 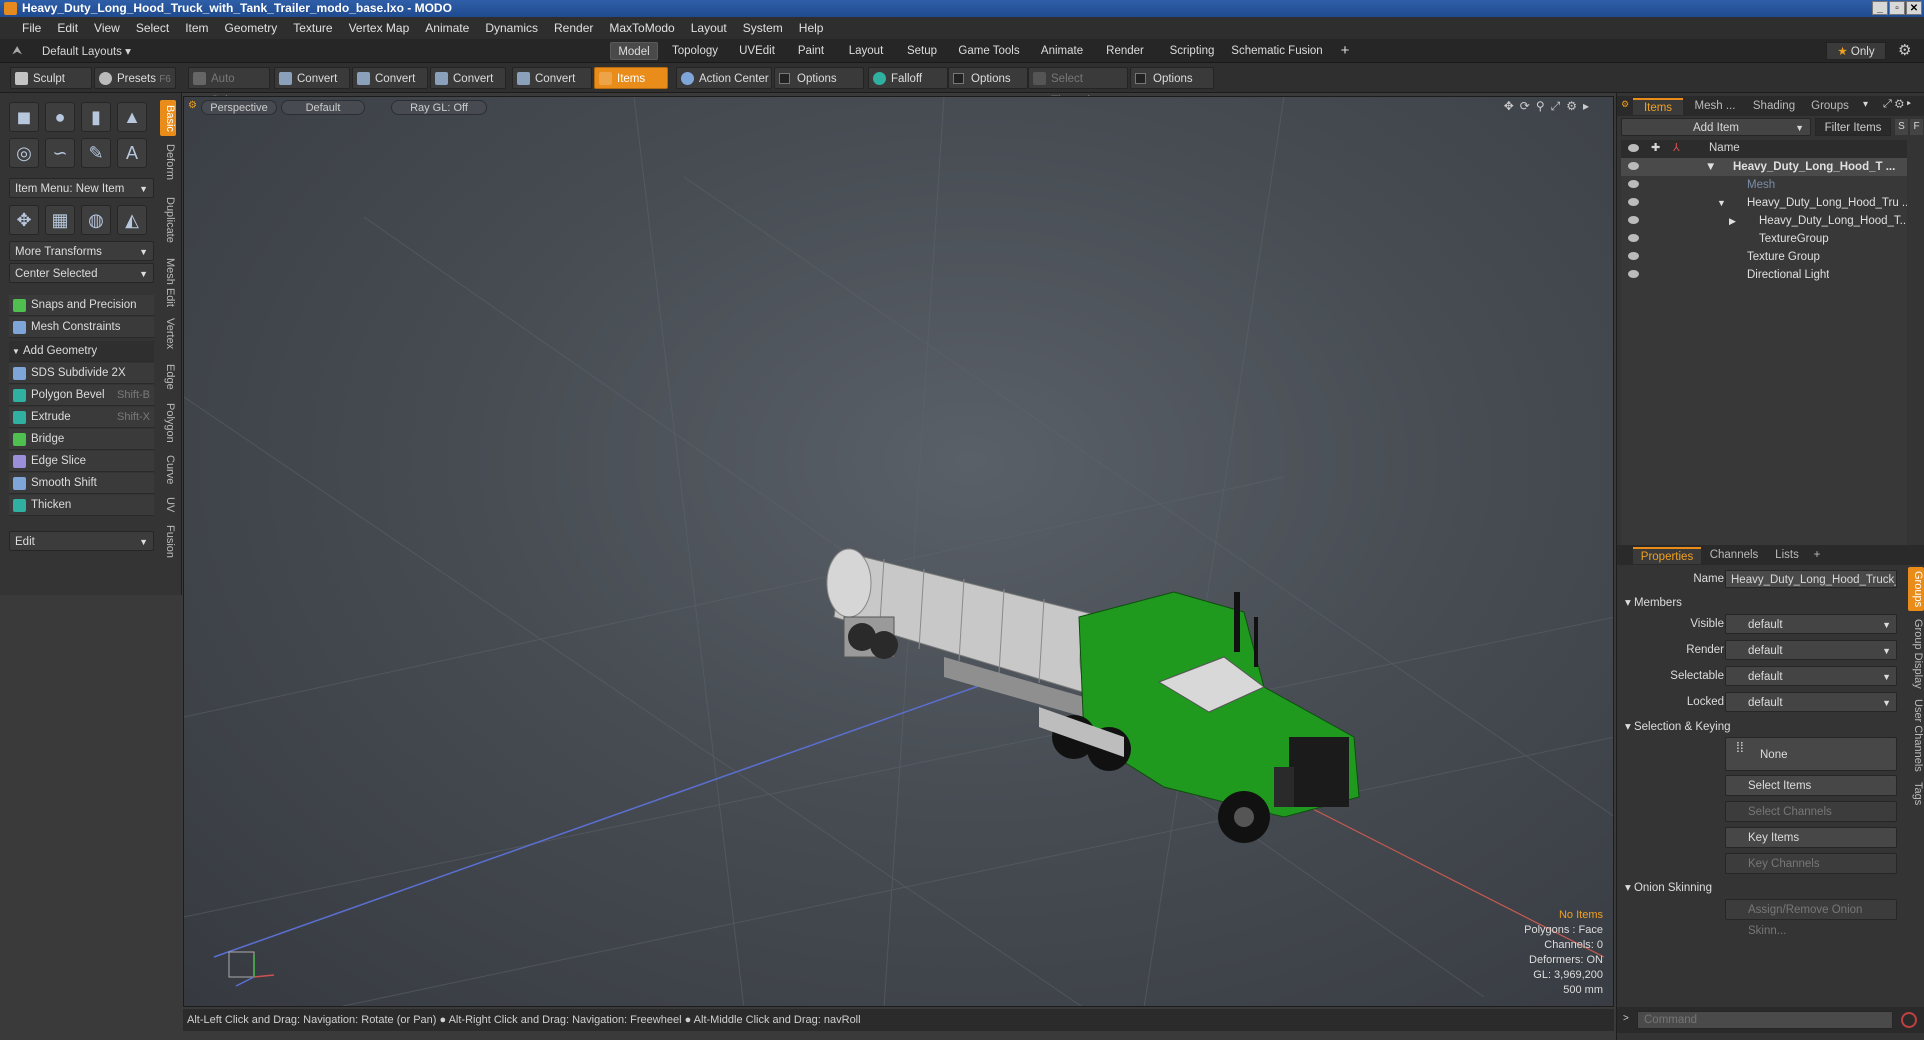 What do you see at coordinates (1732, 221) in the screenshot?
I see `collapsed-triangle-icon: ▶` at bounding box center [1732, 221].